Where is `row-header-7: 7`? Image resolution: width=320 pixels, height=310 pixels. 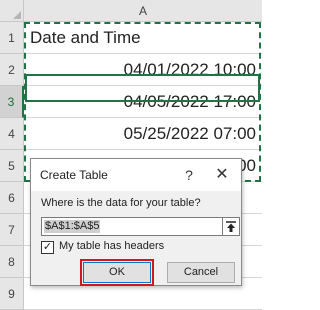
row-header-7: 7 is located at coordinates (12, 230).